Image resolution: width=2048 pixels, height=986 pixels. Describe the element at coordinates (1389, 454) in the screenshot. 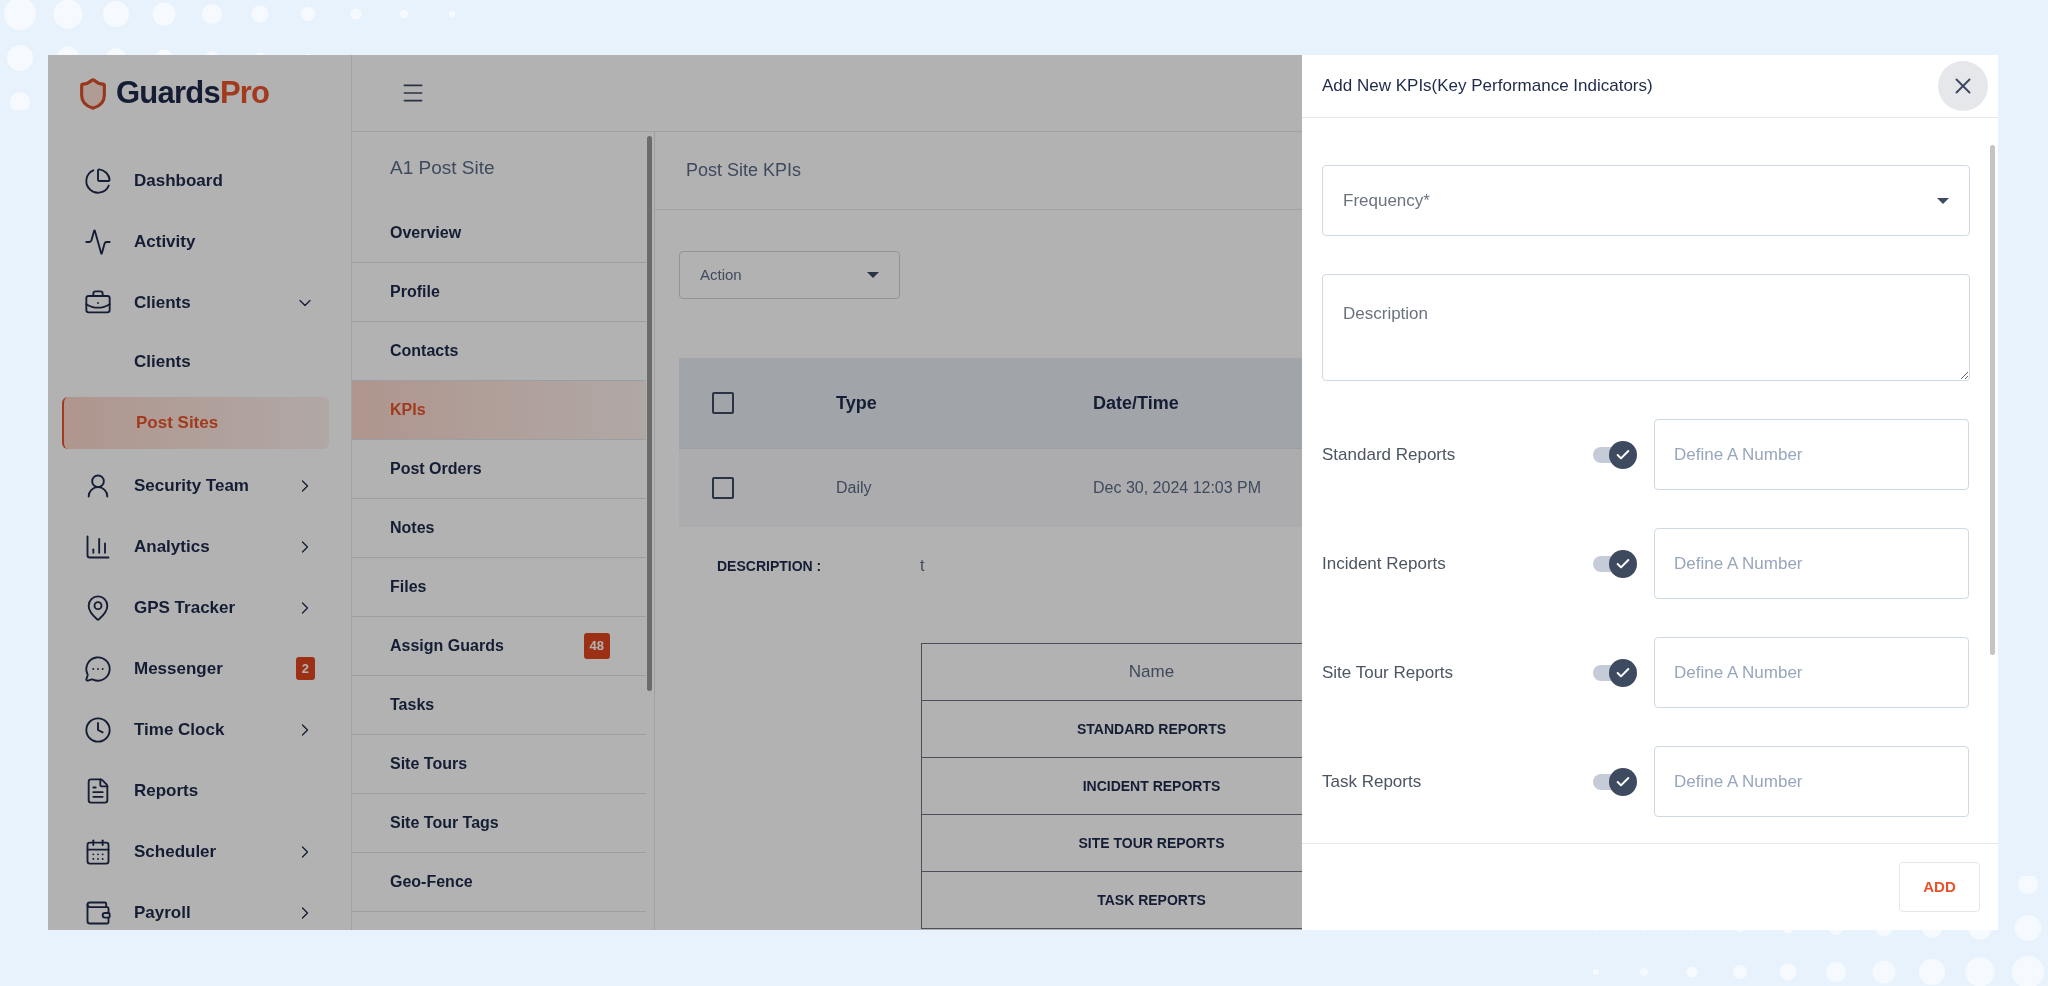

I see `report-label: Standard Reports` at that location.